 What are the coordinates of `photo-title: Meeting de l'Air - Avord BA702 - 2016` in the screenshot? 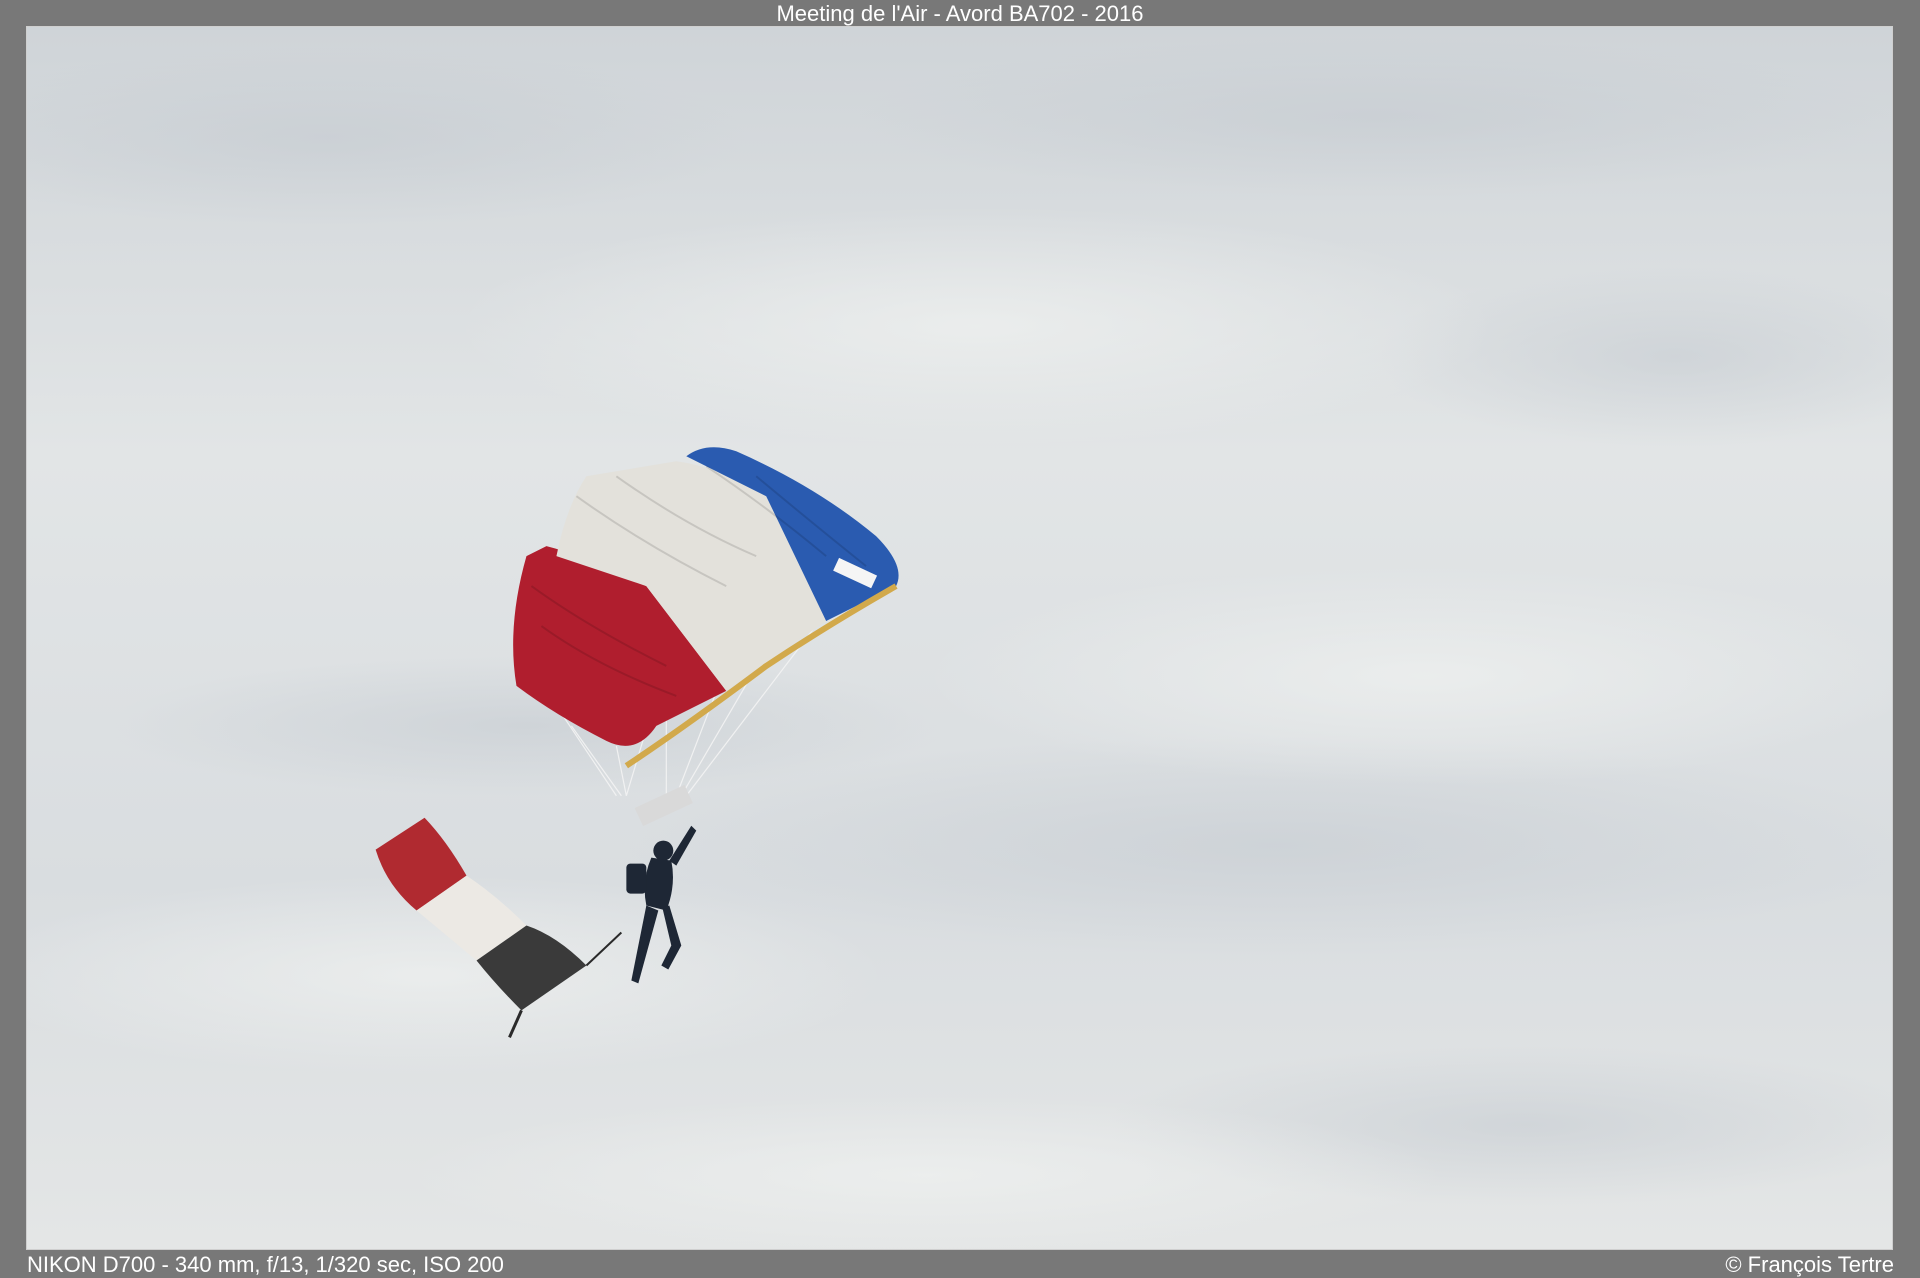 It's located at (960, 13).